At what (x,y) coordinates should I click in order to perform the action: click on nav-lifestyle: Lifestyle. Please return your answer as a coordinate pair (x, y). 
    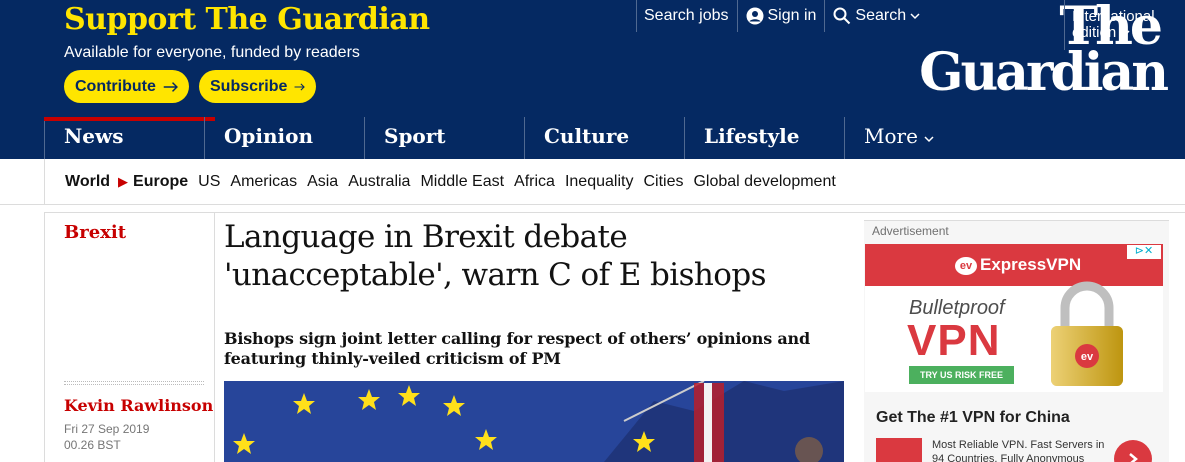
    Looking at the image, I should click on (764, 138).